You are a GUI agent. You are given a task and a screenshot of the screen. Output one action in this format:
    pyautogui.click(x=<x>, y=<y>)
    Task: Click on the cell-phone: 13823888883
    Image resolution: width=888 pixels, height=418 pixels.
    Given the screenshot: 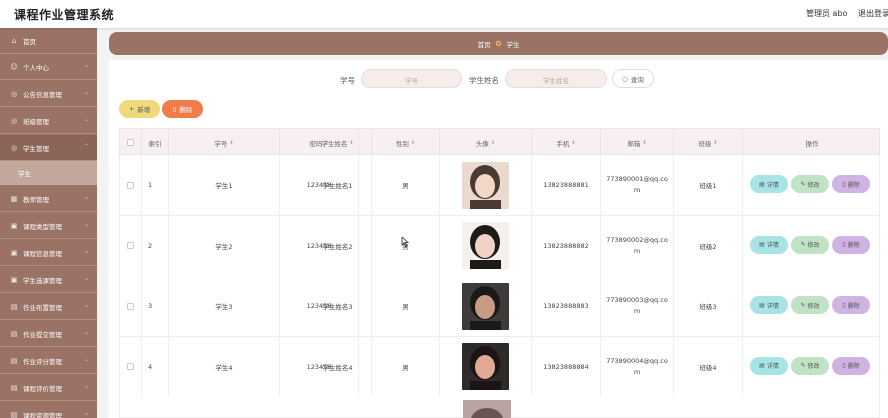 What is the action you would take?
    pyautogui.click(x=566, y=306)
    